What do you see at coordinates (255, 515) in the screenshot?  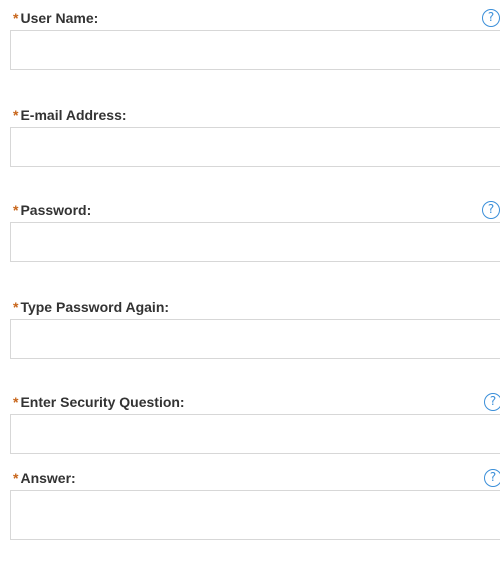 I see `answer-input` at bounding box center [255, 515].